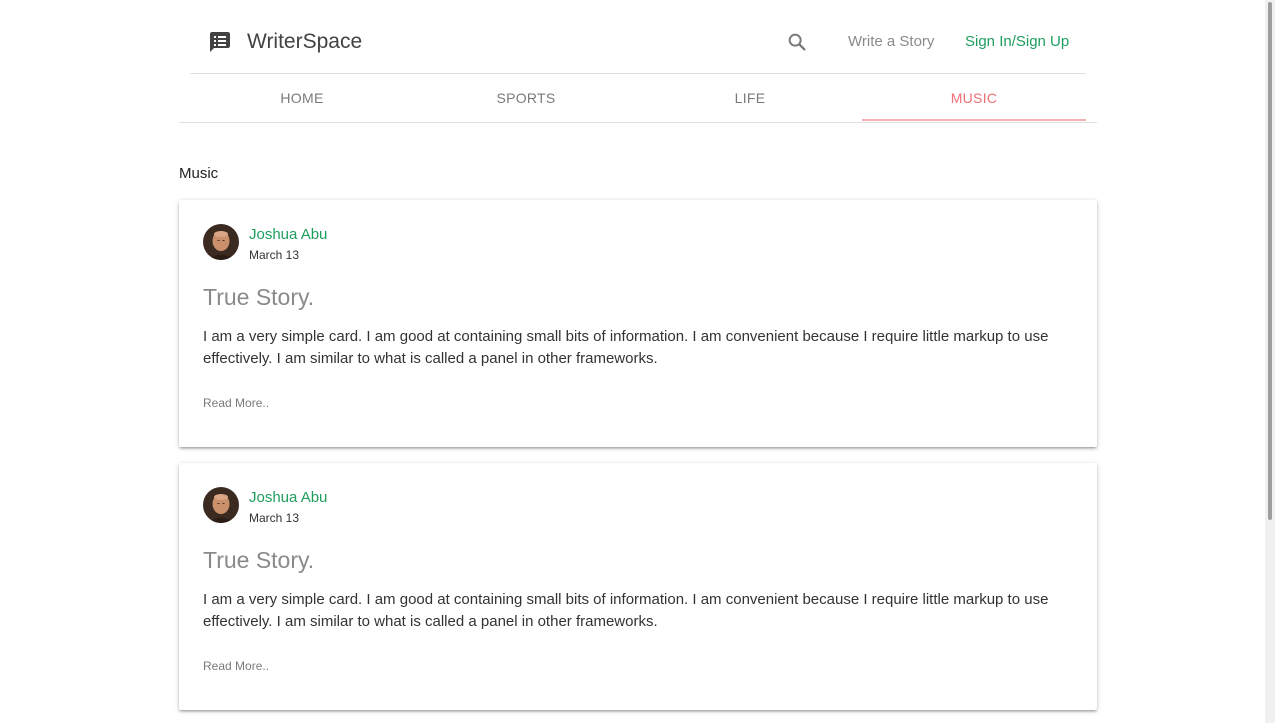 This screenshot has height=723, width=1275. What do you see at coordinates (974, 98) in the screenshot?
I see `tab-music: MUSIC` at bounding box center [974, 98].